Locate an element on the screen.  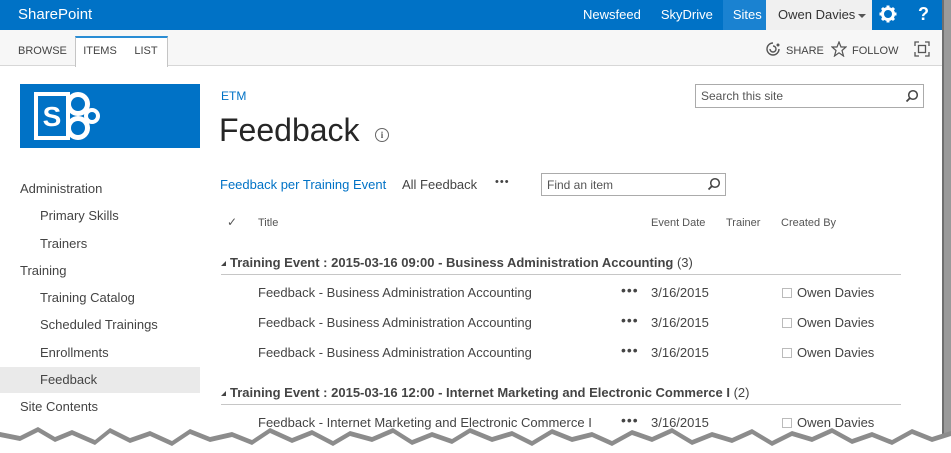
nav-training: Training is located at coordinates (43, 271).